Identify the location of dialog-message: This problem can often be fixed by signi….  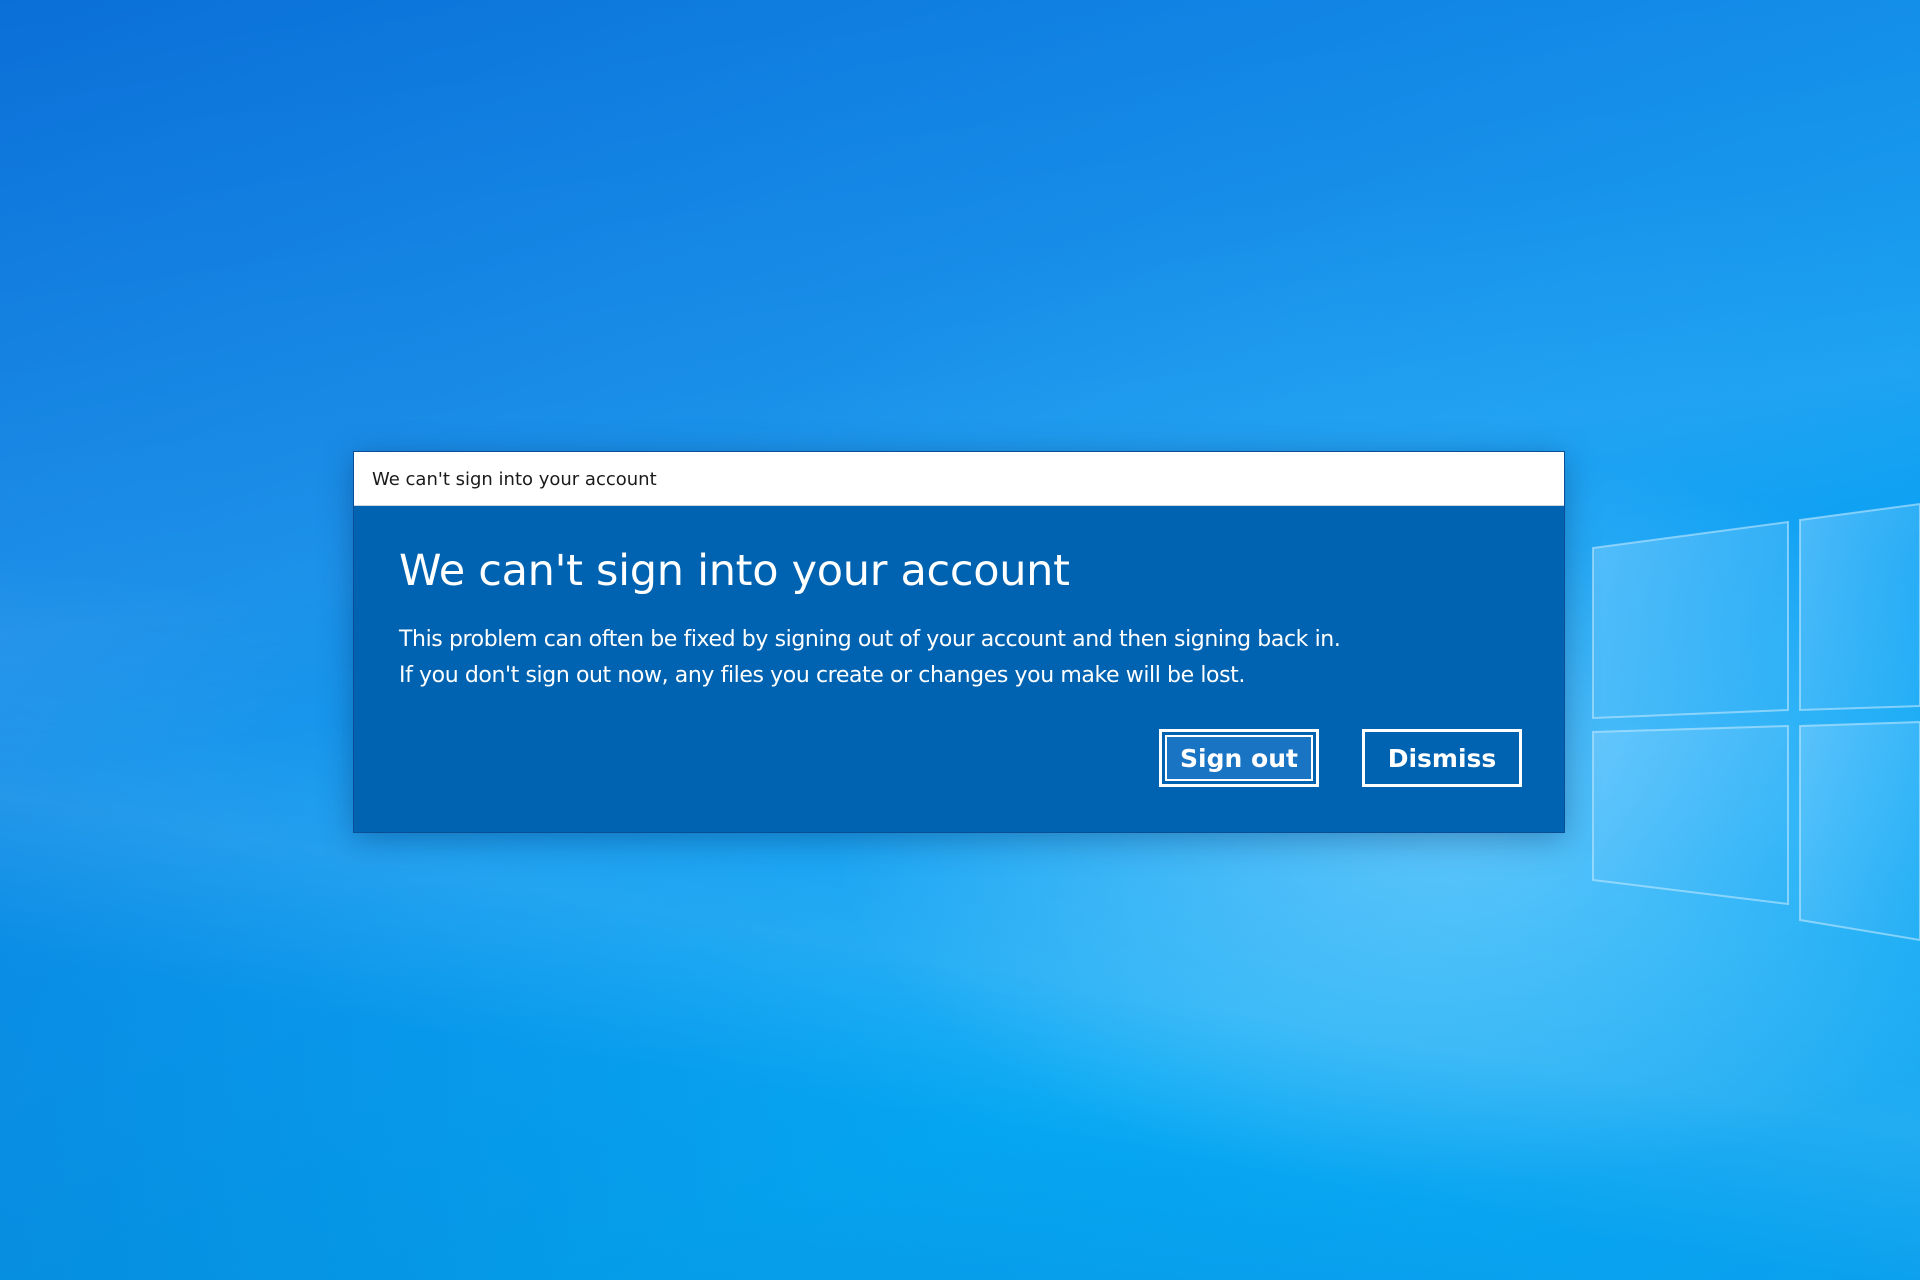
(870, 658).